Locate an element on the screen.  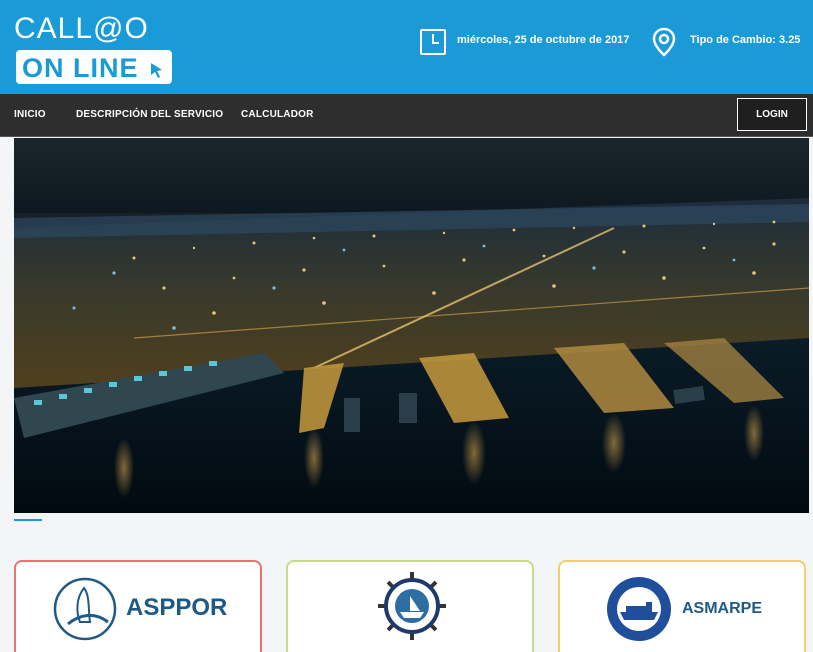
cargo-ship-seal-icon is located at coordinates (639, 609).